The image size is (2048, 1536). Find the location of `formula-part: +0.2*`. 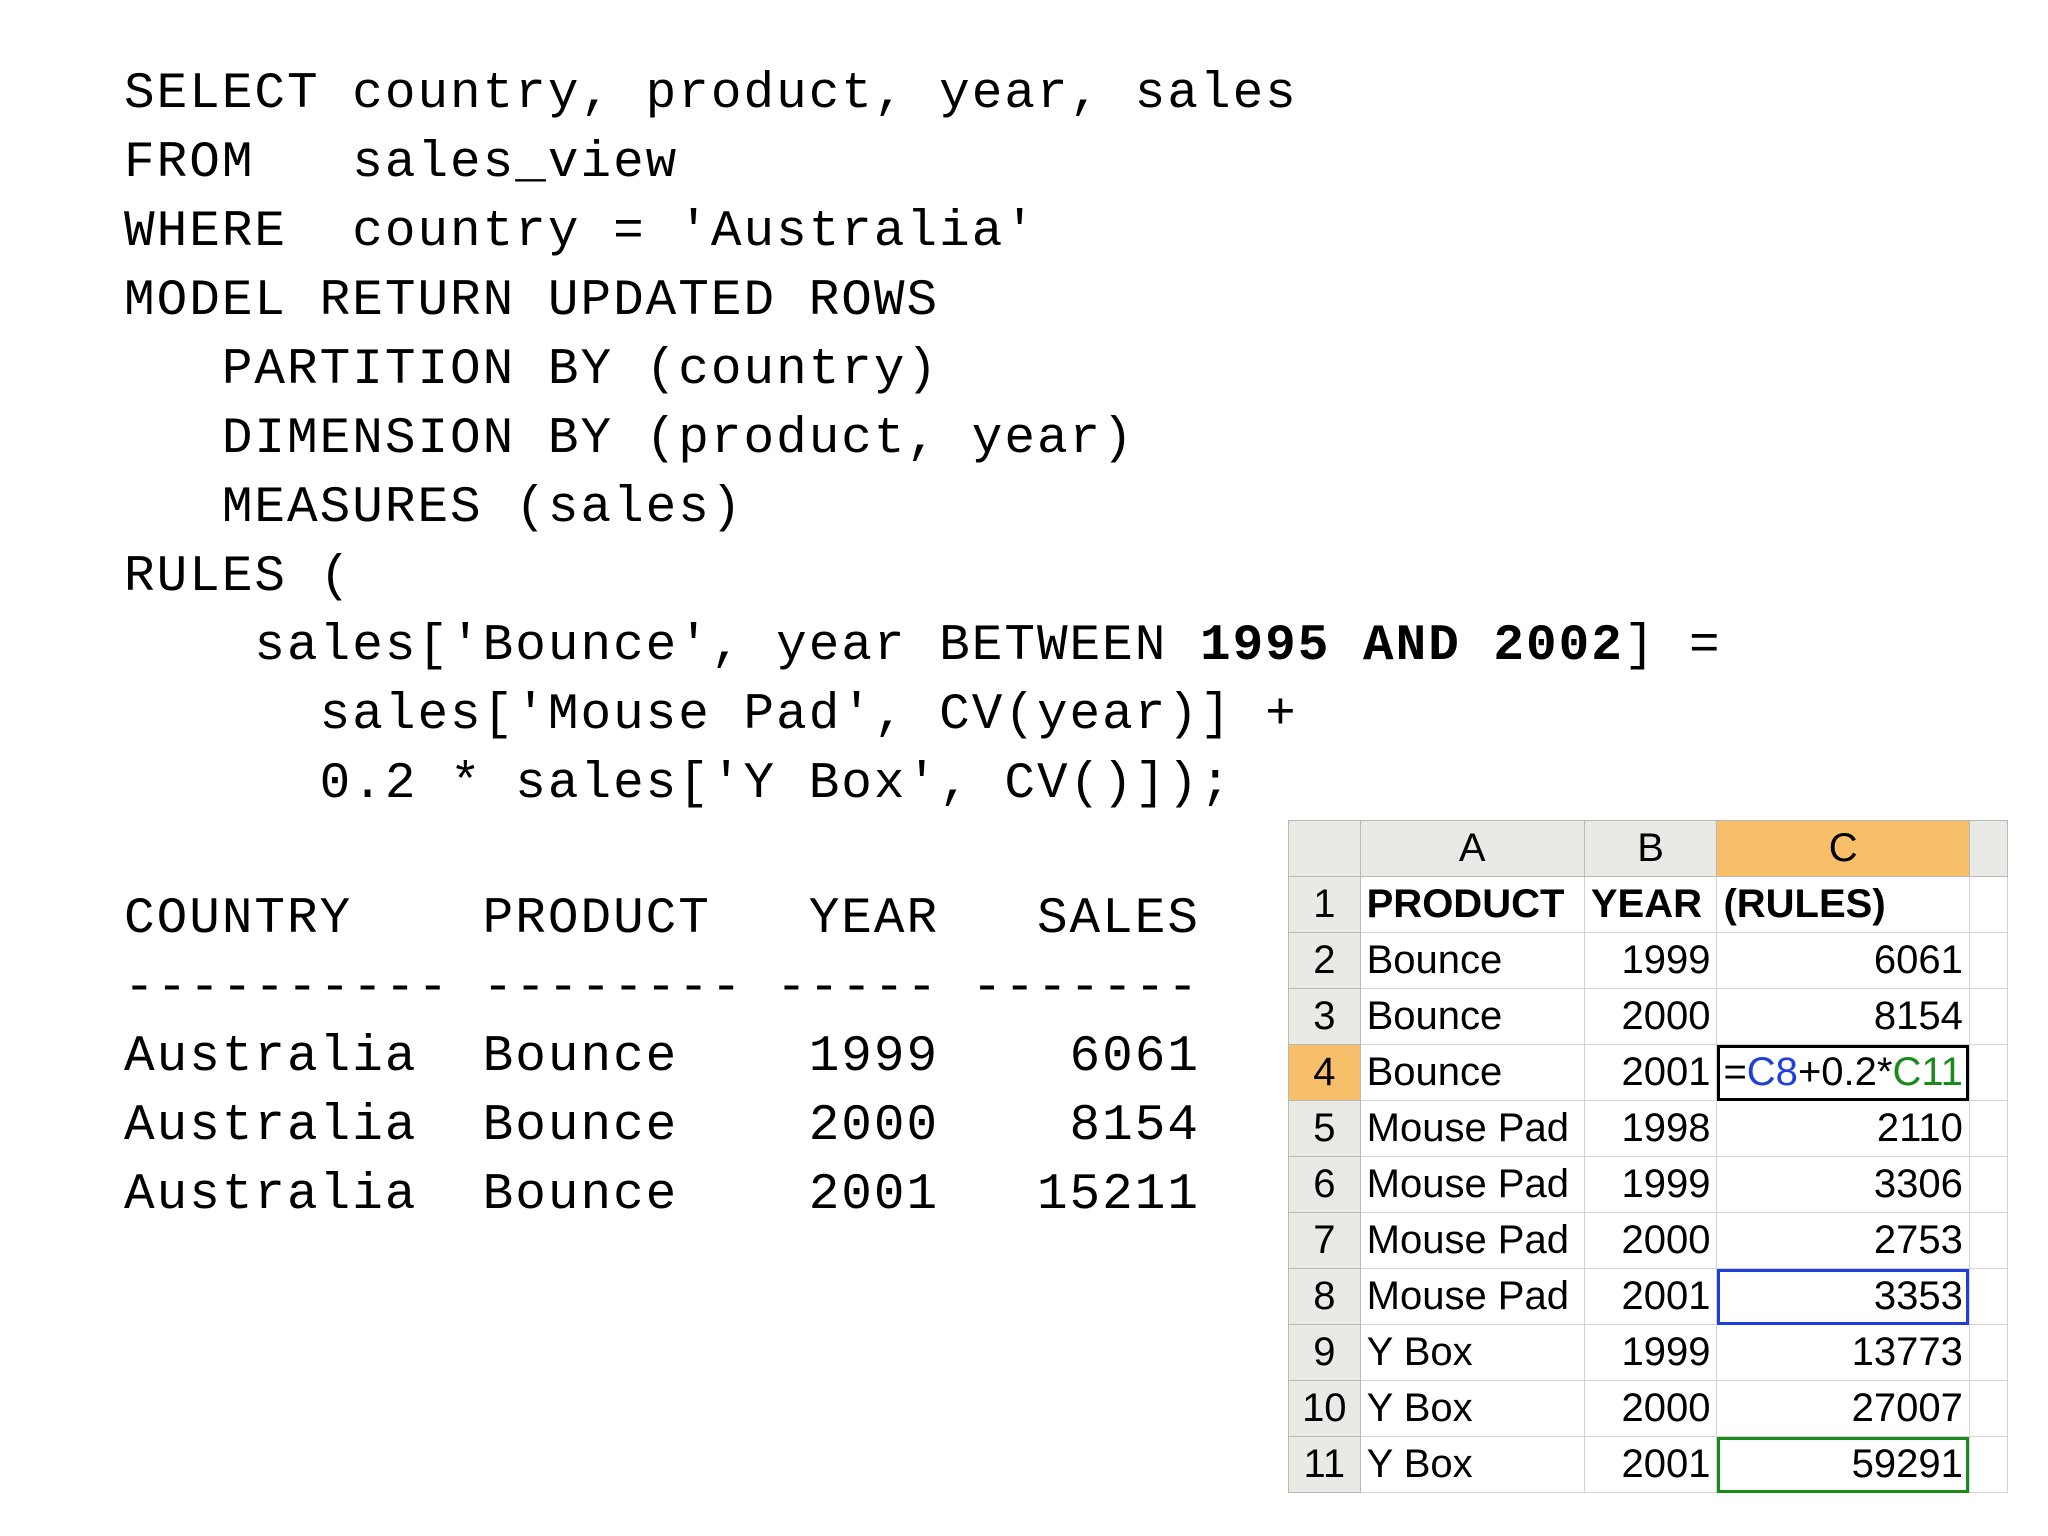

formula-part: +0.2* is located at coordinates (1845, 1072).